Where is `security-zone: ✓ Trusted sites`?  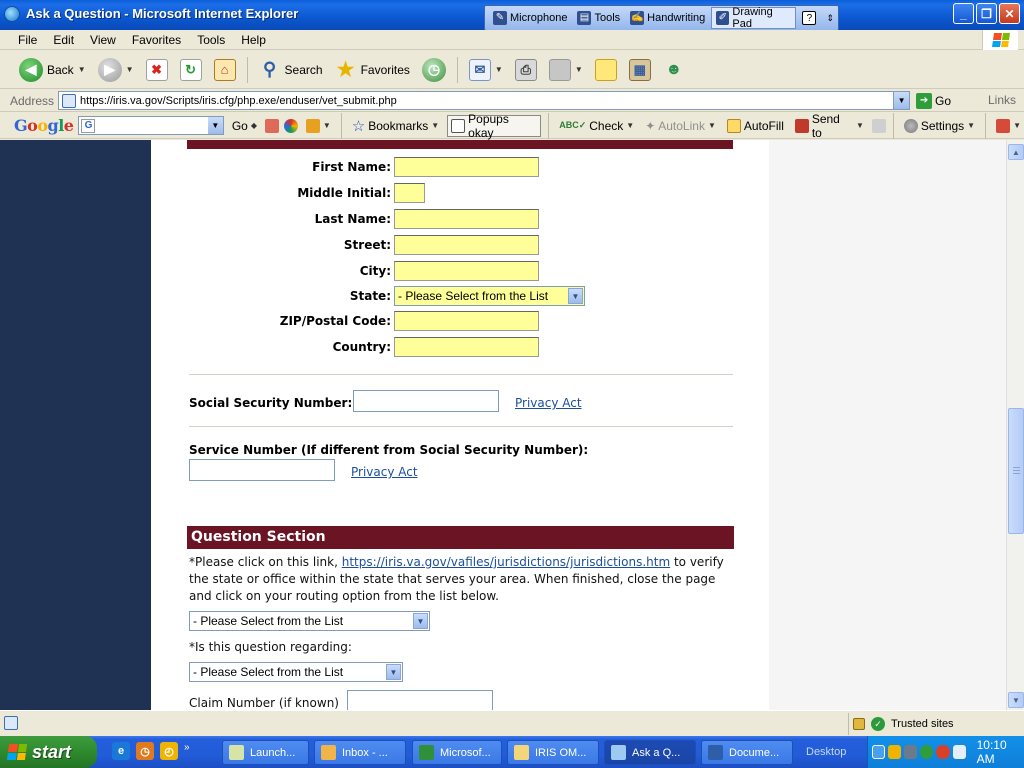
security-zone: ✓ Trusted sites is located at coordinates (936, 724).